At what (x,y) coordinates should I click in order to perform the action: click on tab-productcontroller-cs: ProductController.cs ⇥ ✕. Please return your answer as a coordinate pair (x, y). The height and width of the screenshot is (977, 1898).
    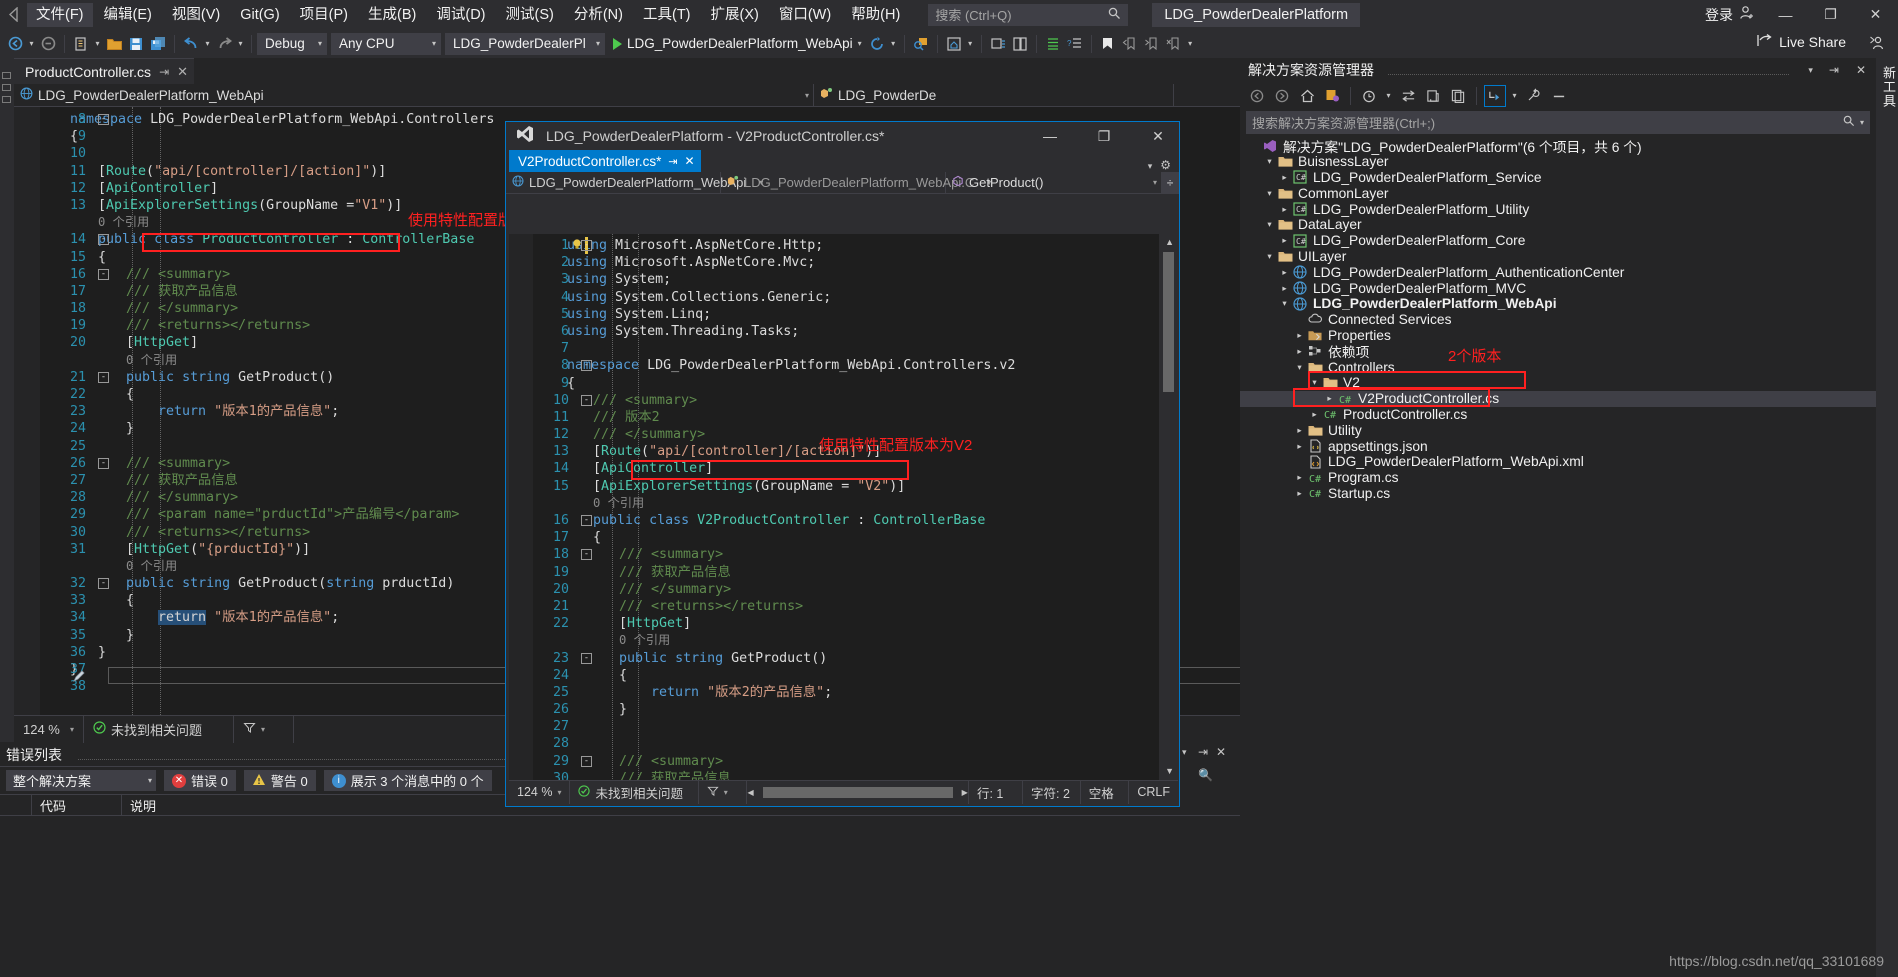
    Looking at the image, I should click on (104, 71).